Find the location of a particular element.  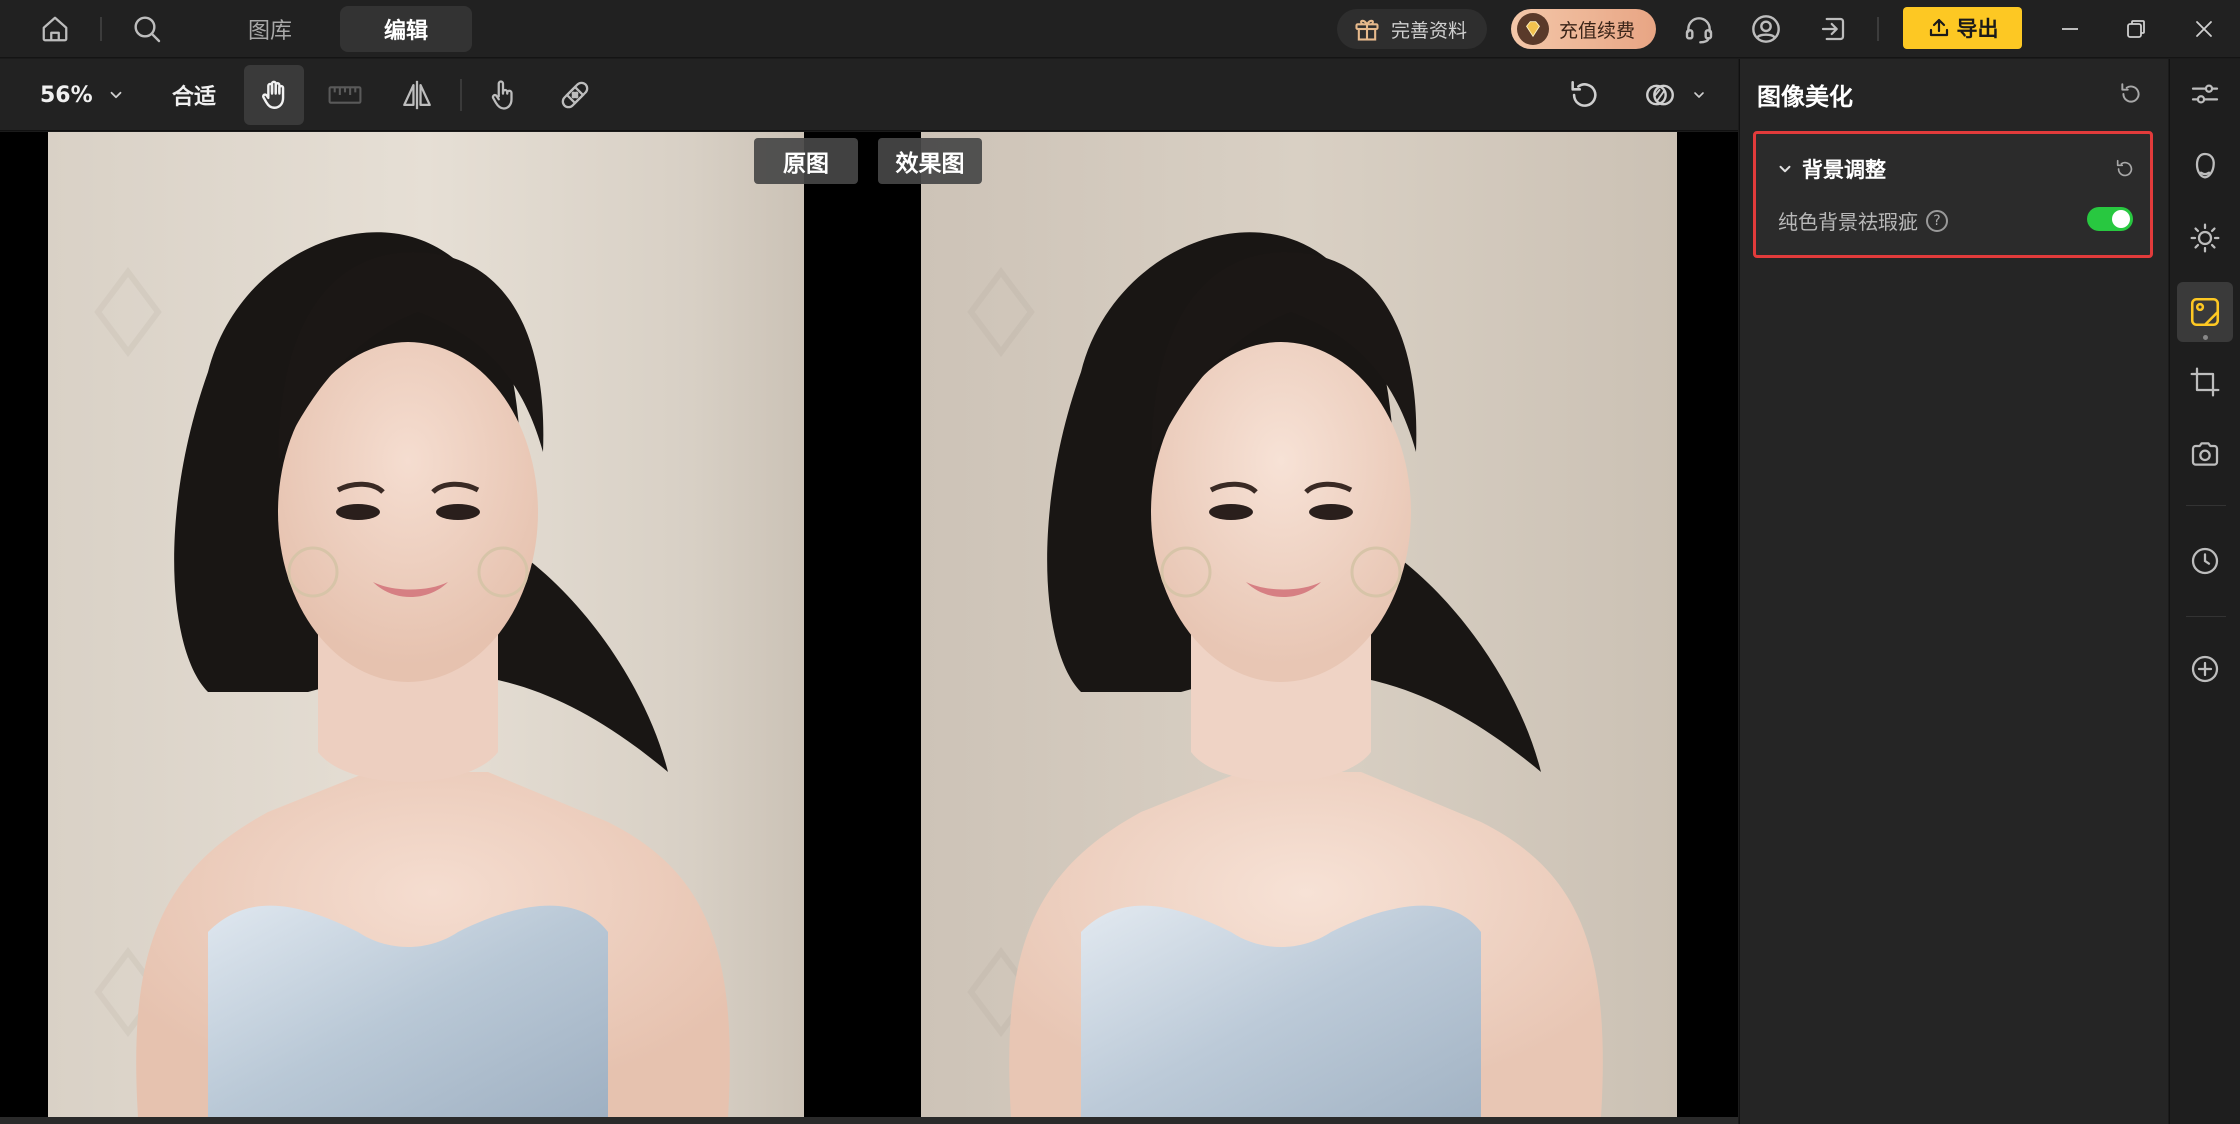

headset-icon is located at coordinates (1699, 30).